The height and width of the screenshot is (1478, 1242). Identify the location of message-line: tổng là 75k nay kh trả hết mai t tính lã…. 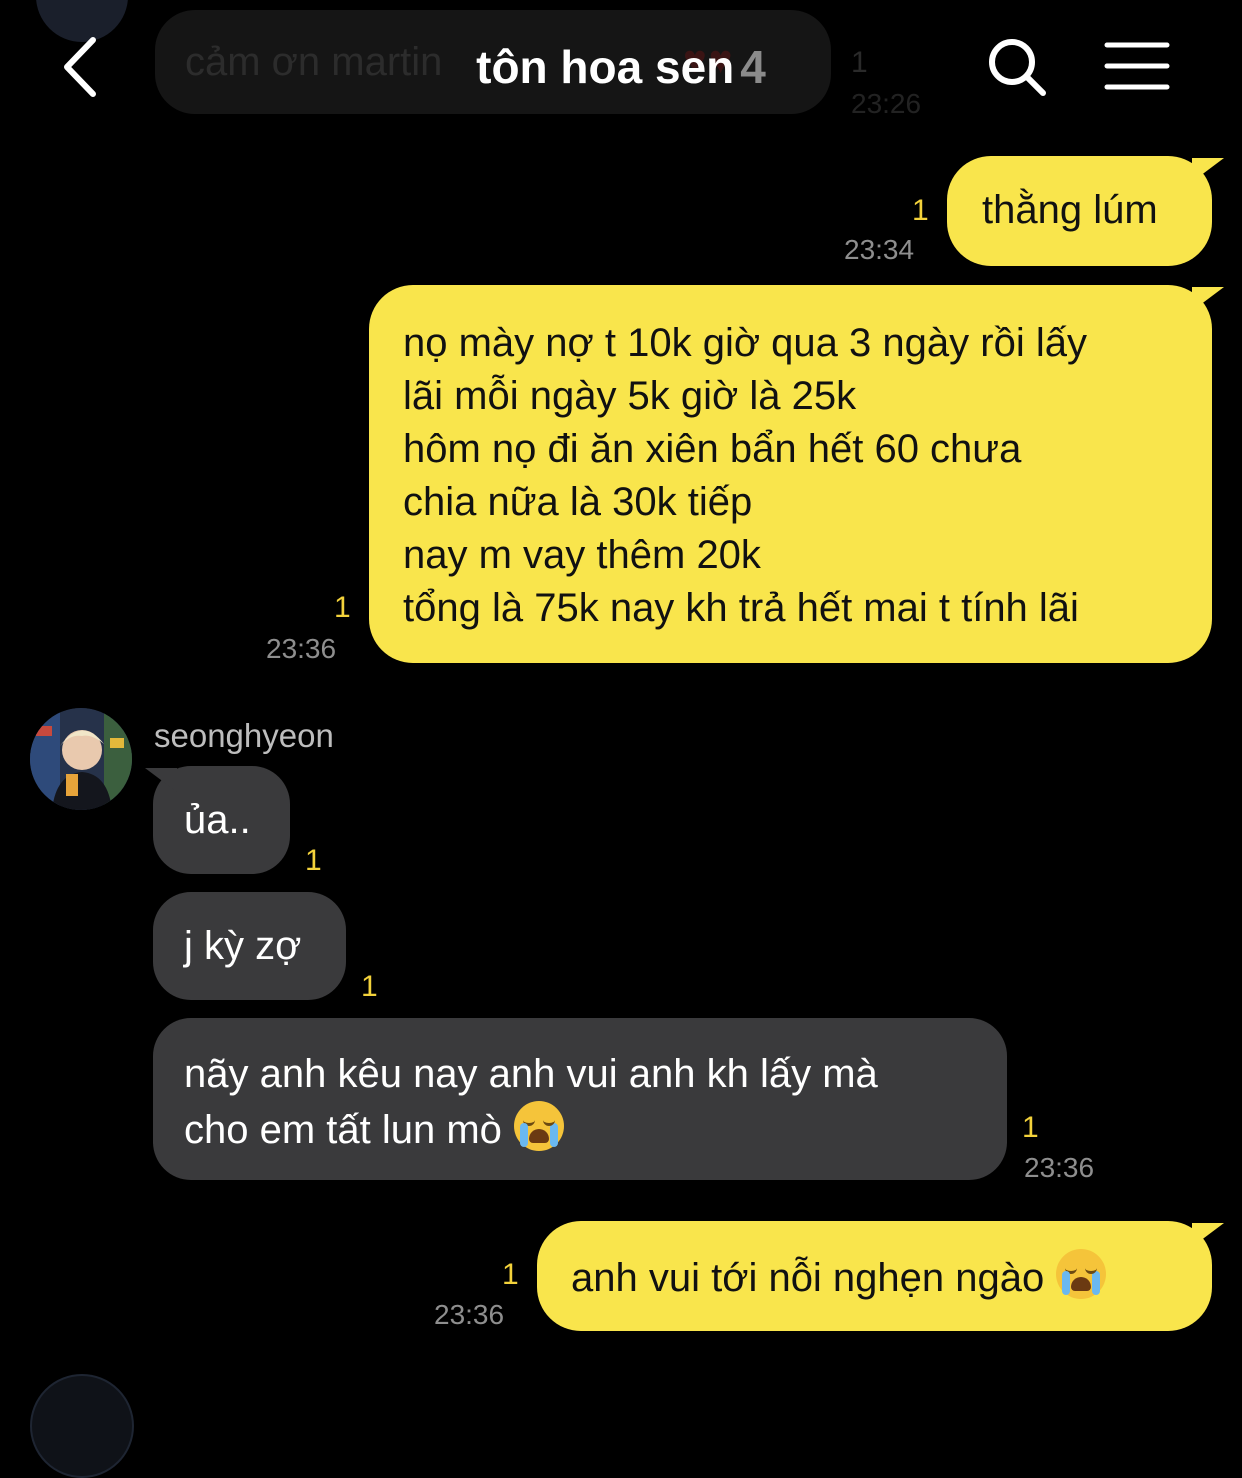
(741, 608).